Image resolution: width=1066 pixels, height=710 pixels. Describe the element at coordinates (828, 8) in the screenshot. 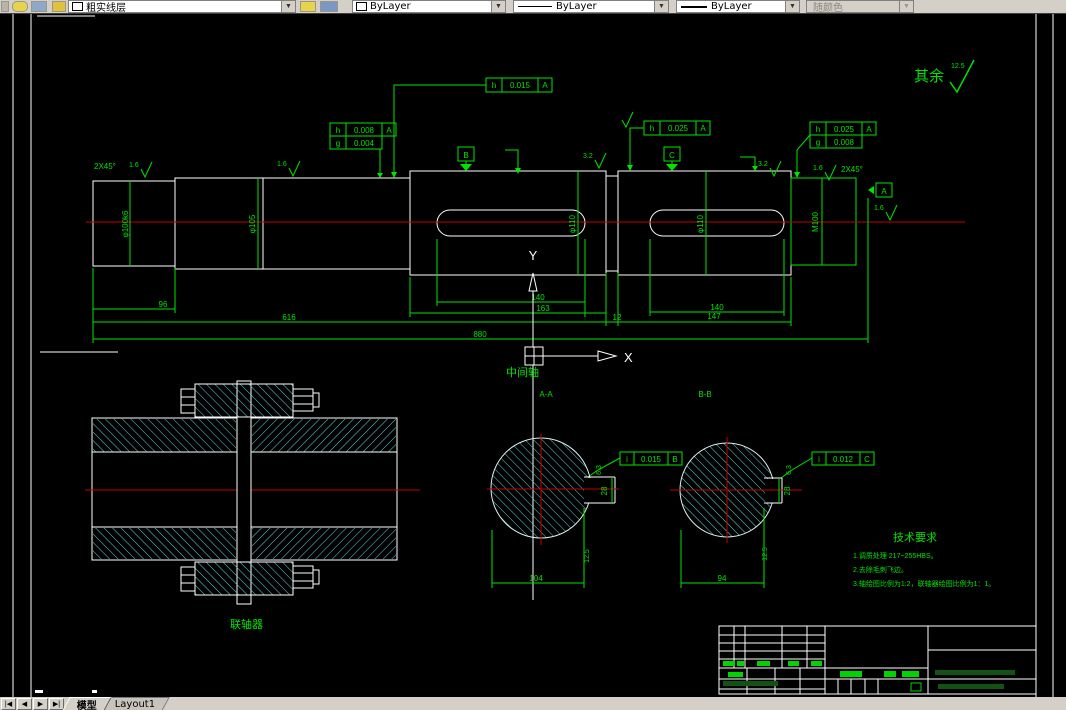

I see `plotstyle-dropdown-value: 随颜色` at that location.